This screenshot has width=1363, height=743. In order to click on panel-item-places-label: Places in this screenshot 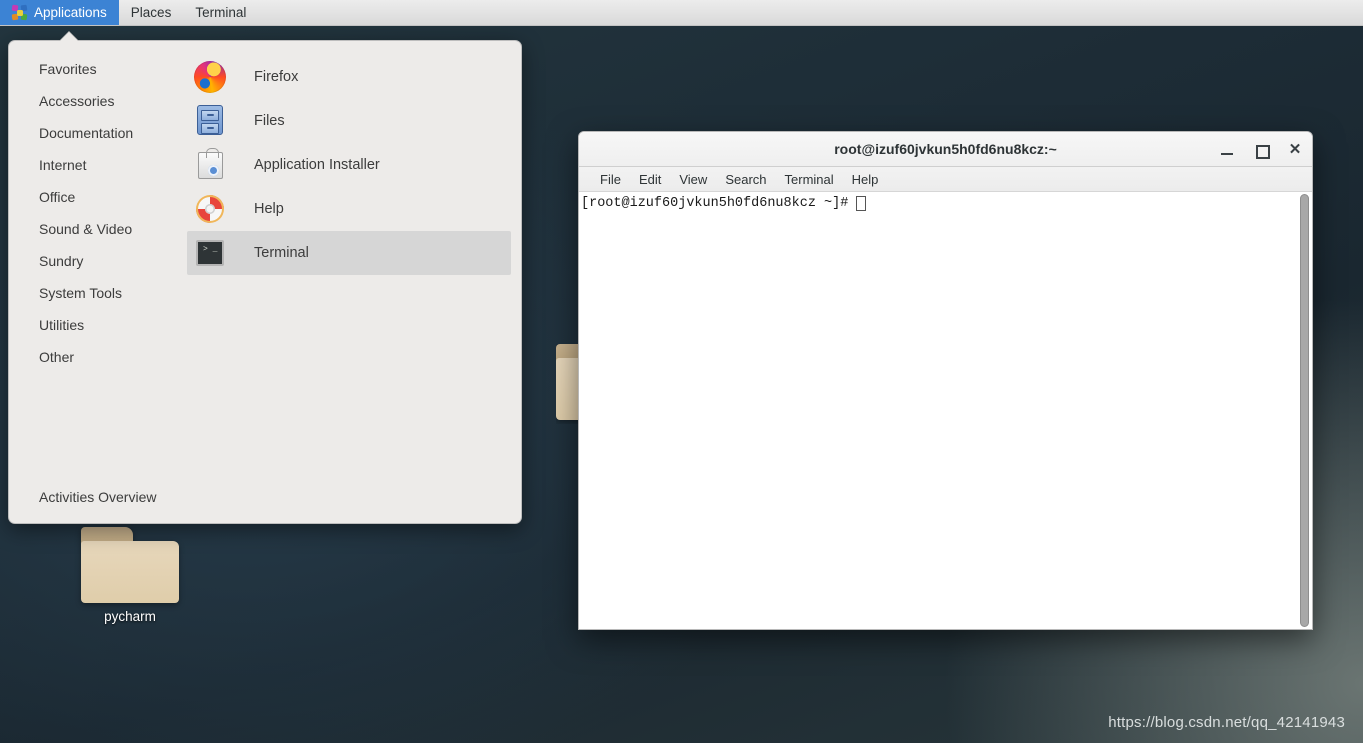, I will do `click(151, 12)`.